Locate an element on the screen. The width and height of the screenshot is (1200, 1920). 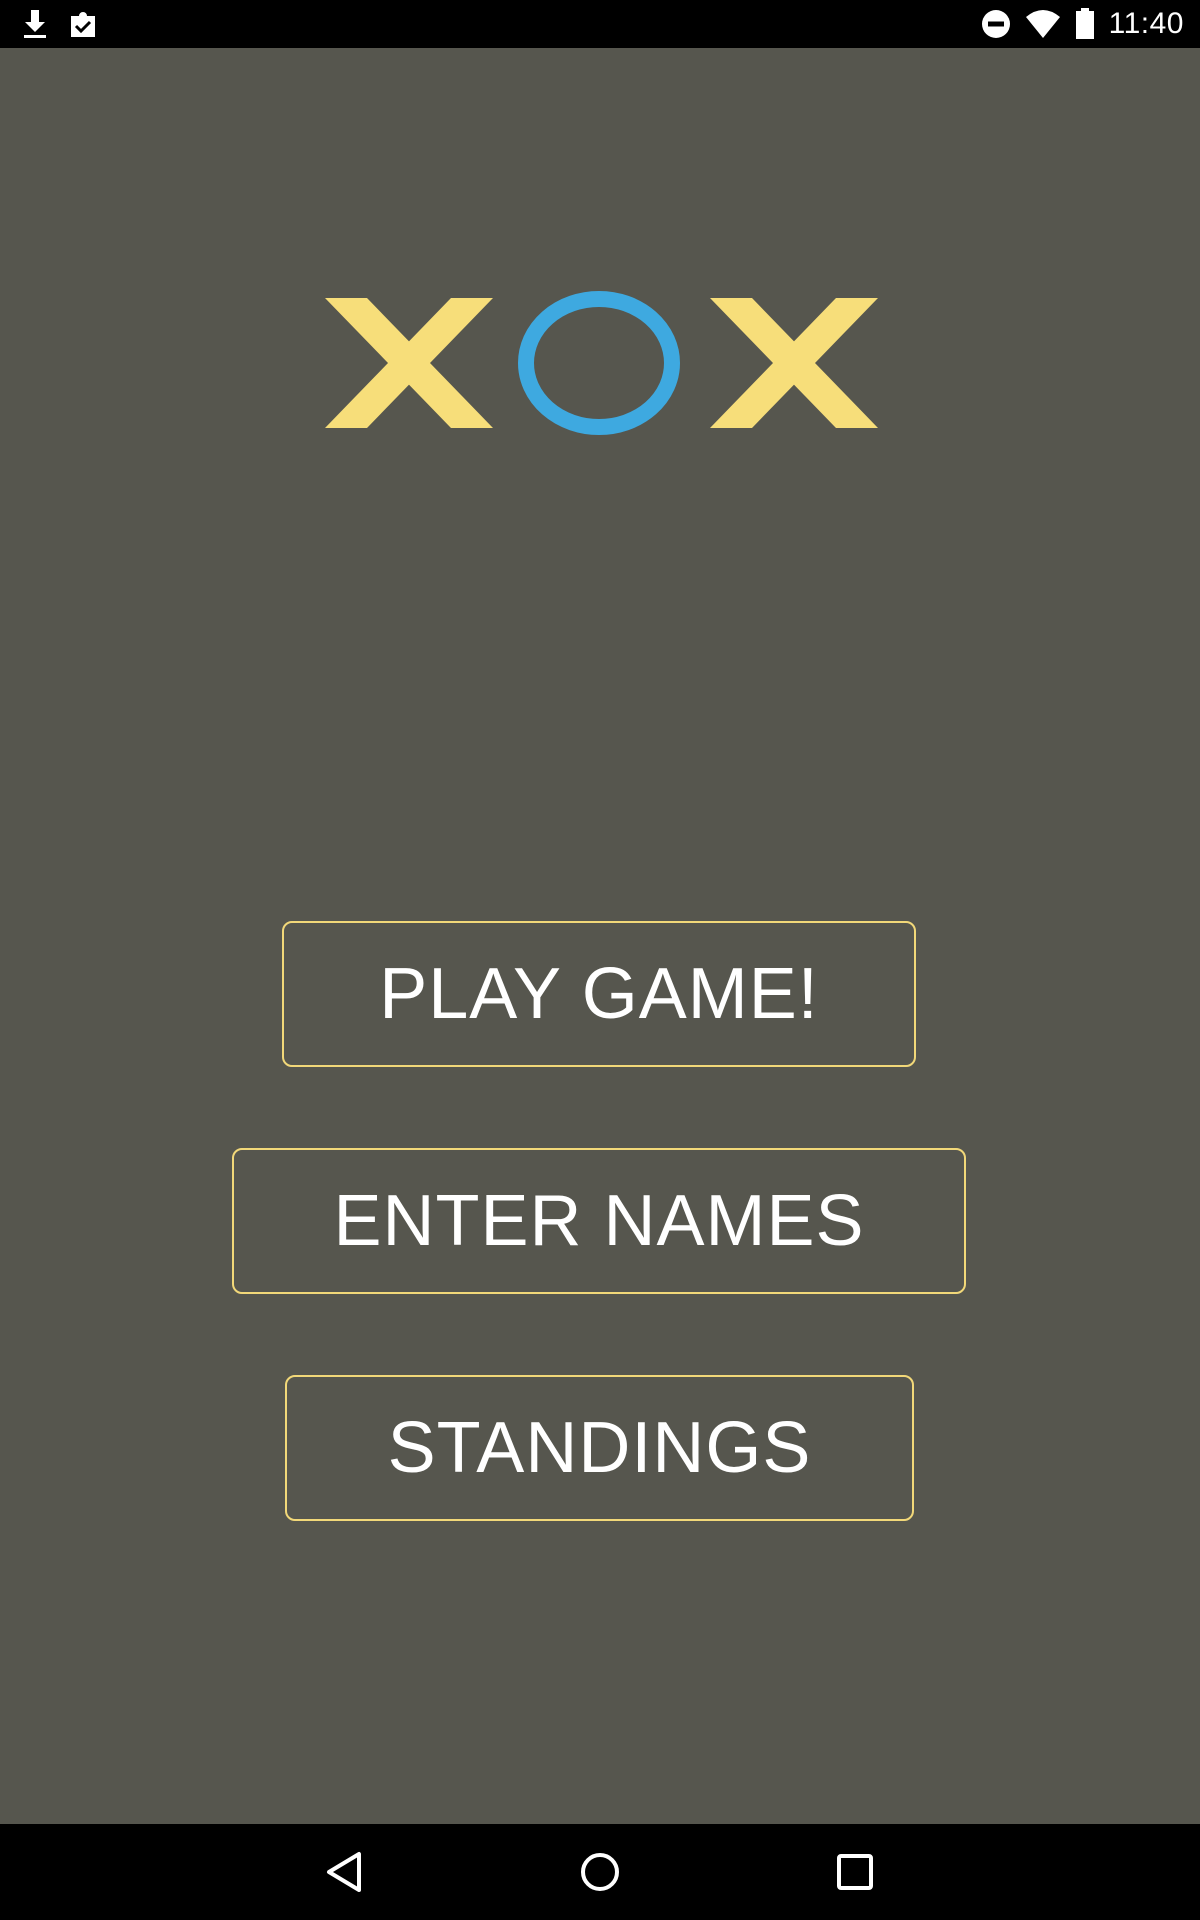
standings-label: STANDINGS is located at coordinates (599, 1448).